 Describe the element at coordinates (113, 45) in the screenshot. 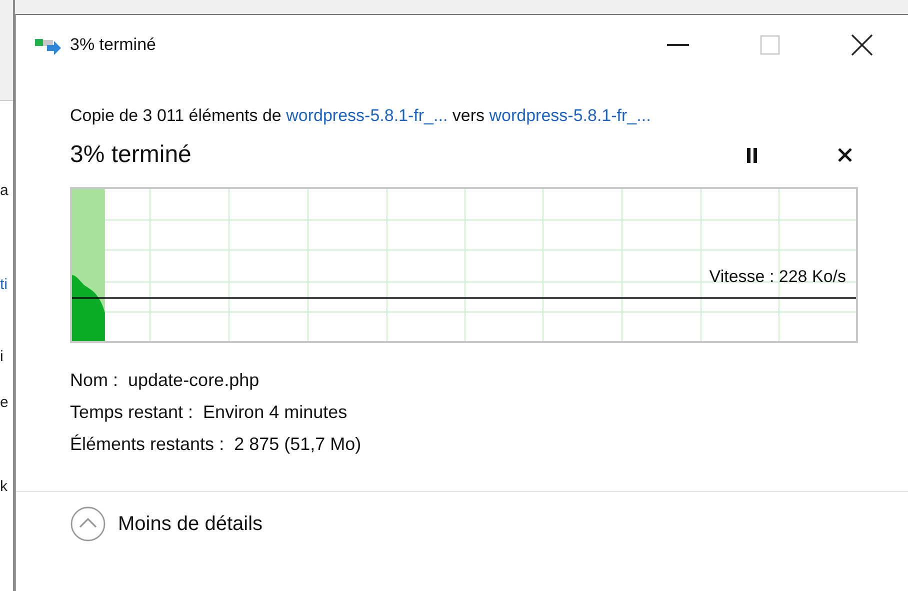

I see `window-title: 3% terminé` at that location.